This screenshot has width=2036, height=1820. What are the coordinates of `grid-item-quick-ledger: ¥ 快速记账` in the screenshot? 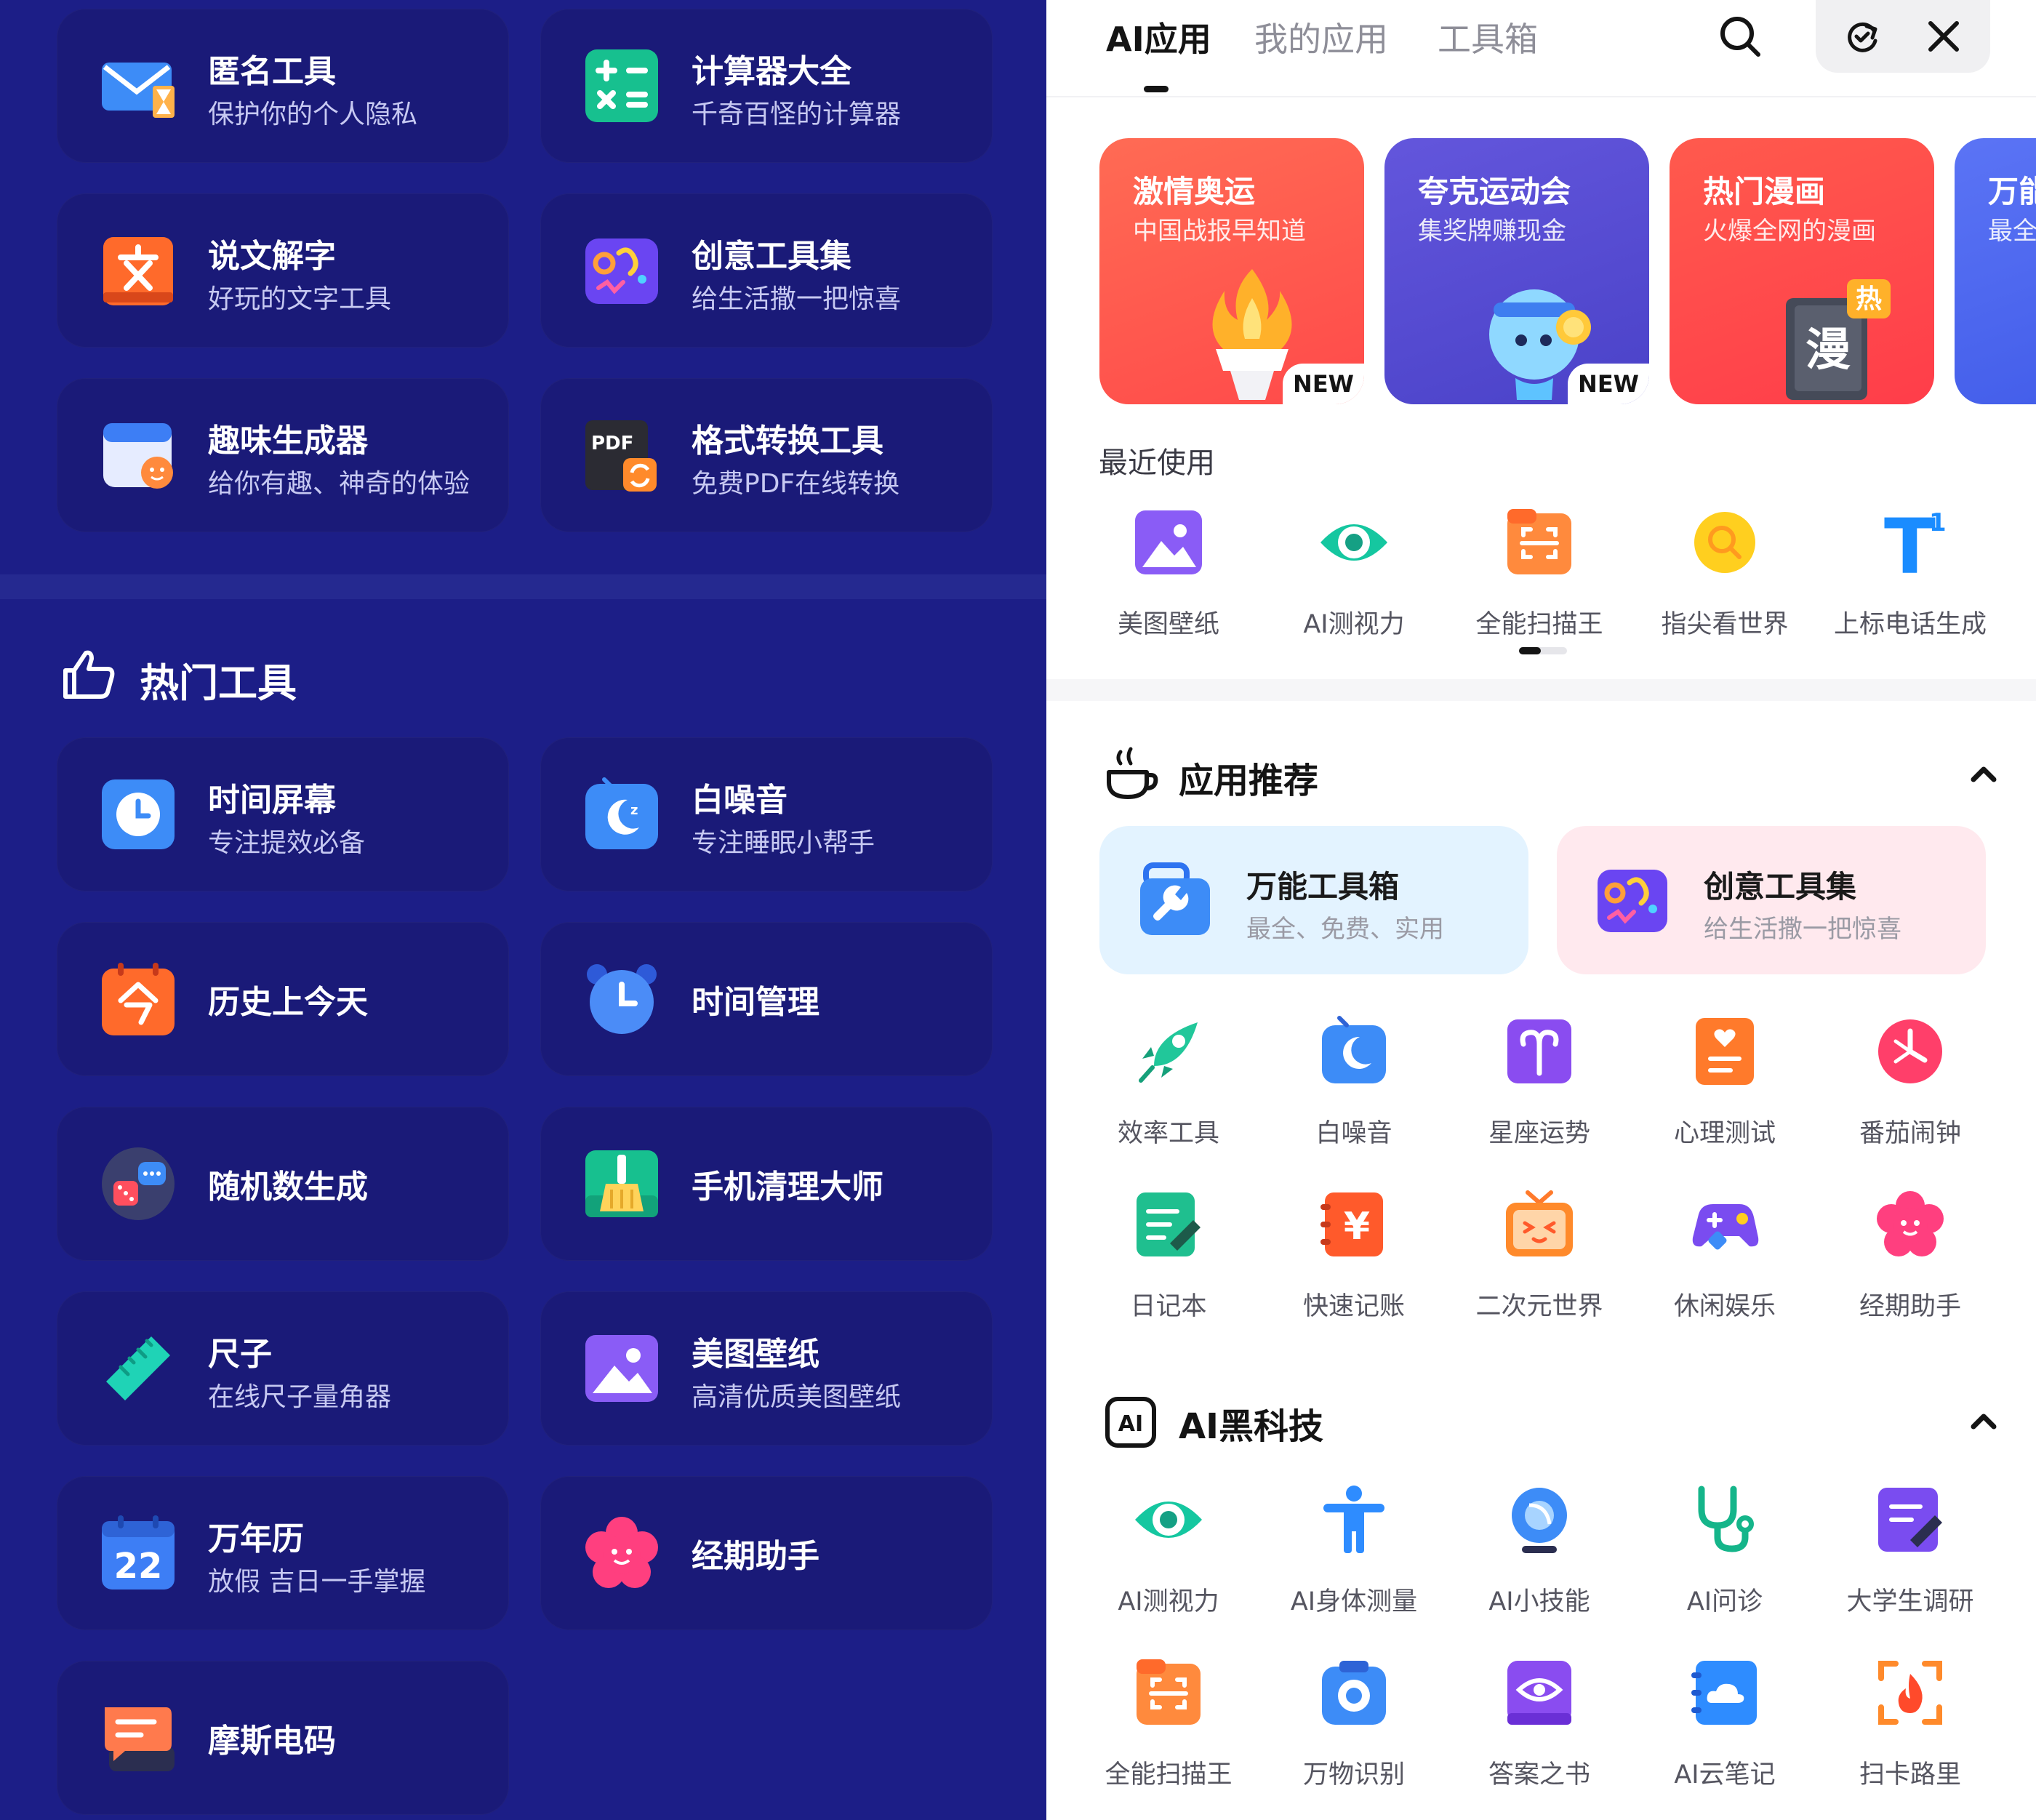 It's located at (1354, 1261).